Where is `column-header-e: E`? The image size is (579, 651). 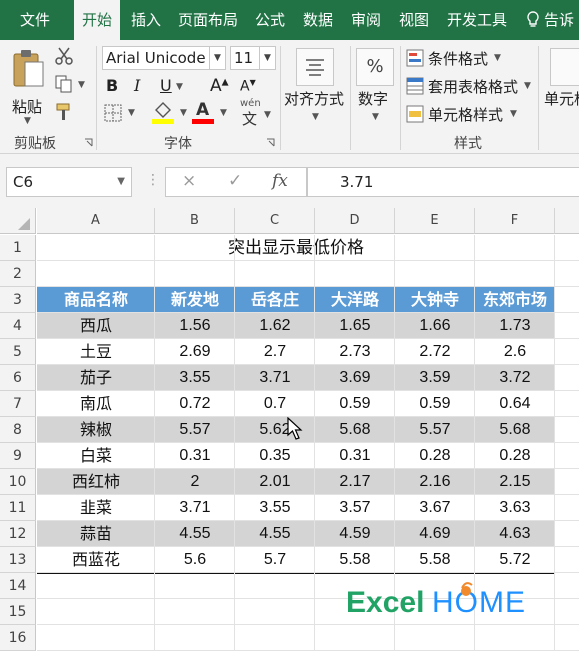 column-header-e: E is located at coordinates (435, 221).